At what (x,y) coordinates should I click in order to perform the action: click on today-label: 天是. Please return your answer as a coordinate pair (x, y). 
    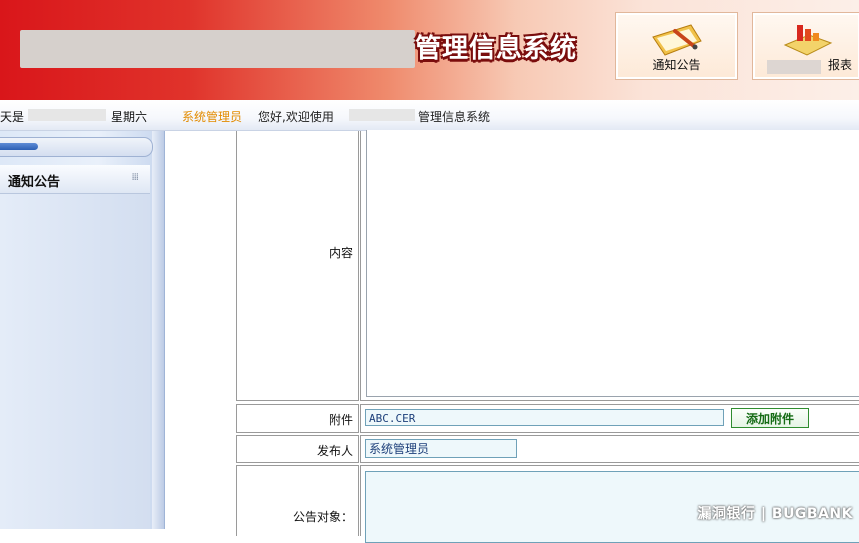
    Looking at the image, I should click on (12, 117).